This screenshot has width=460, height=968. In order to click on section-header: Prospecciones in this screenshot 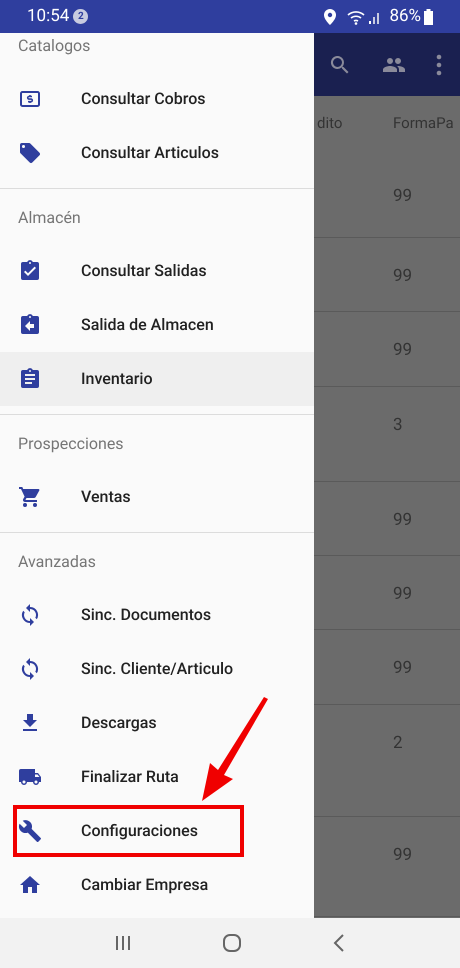, I will do `click(71, 444)`.